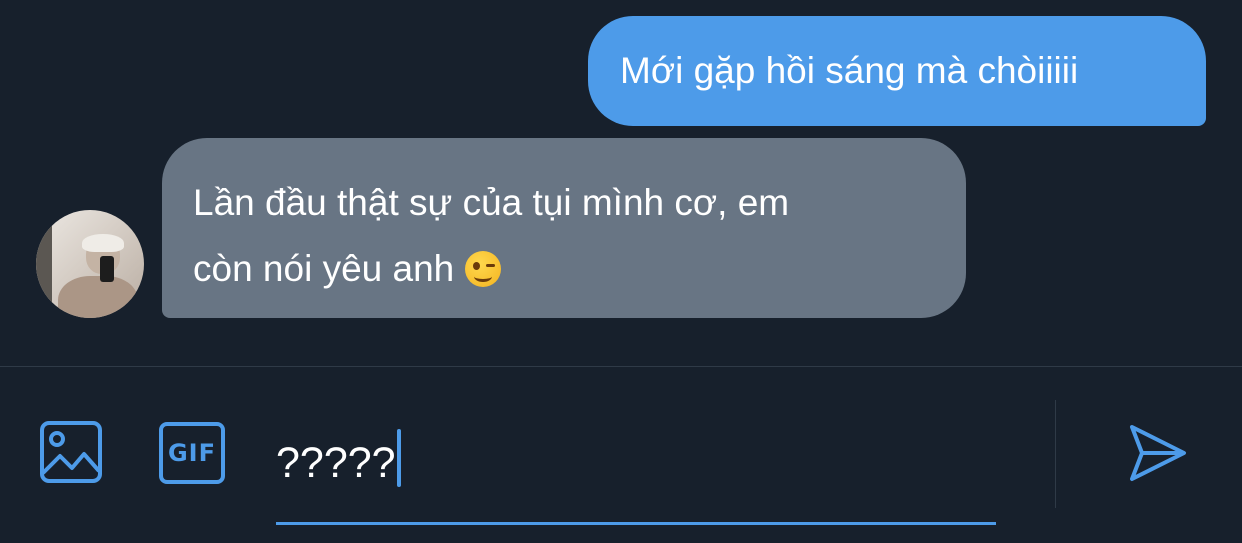  I want to click on composer-divider, so click(621, 366).